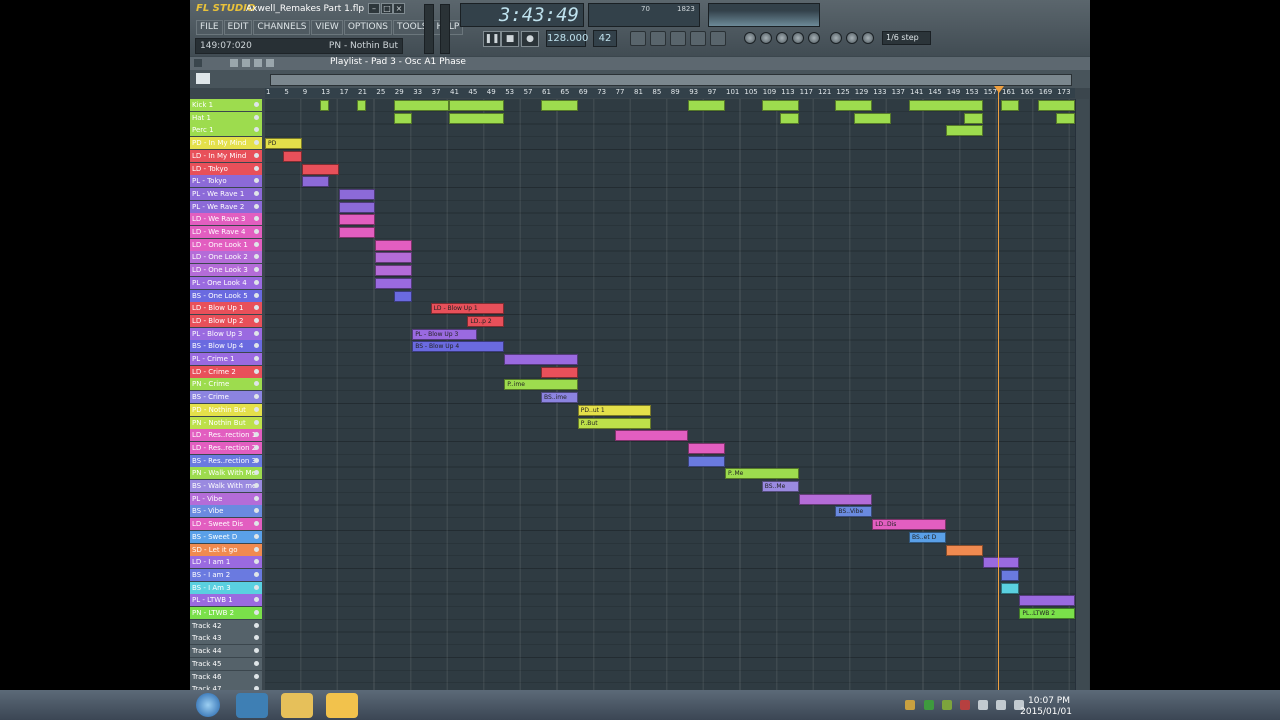 This screenshot has width=1280, height=720. Describe the element at coordinates (226, 574) in the screenshot. I see `track-label: BS - I am 2` at that location.